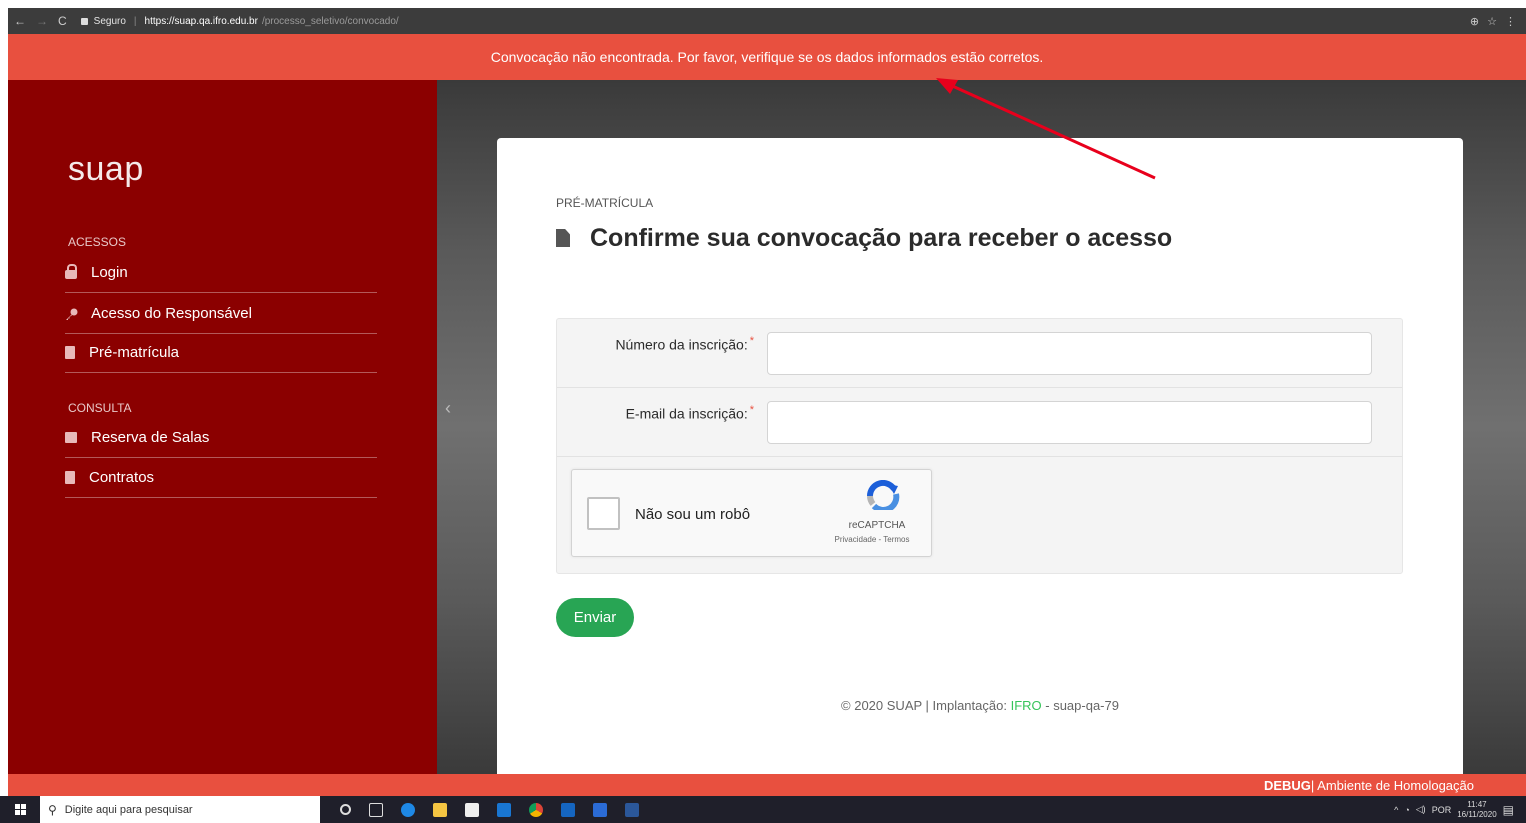 This screenshot has height=823, width=1526. I want to click on calendar-icon, so click(71, 437).